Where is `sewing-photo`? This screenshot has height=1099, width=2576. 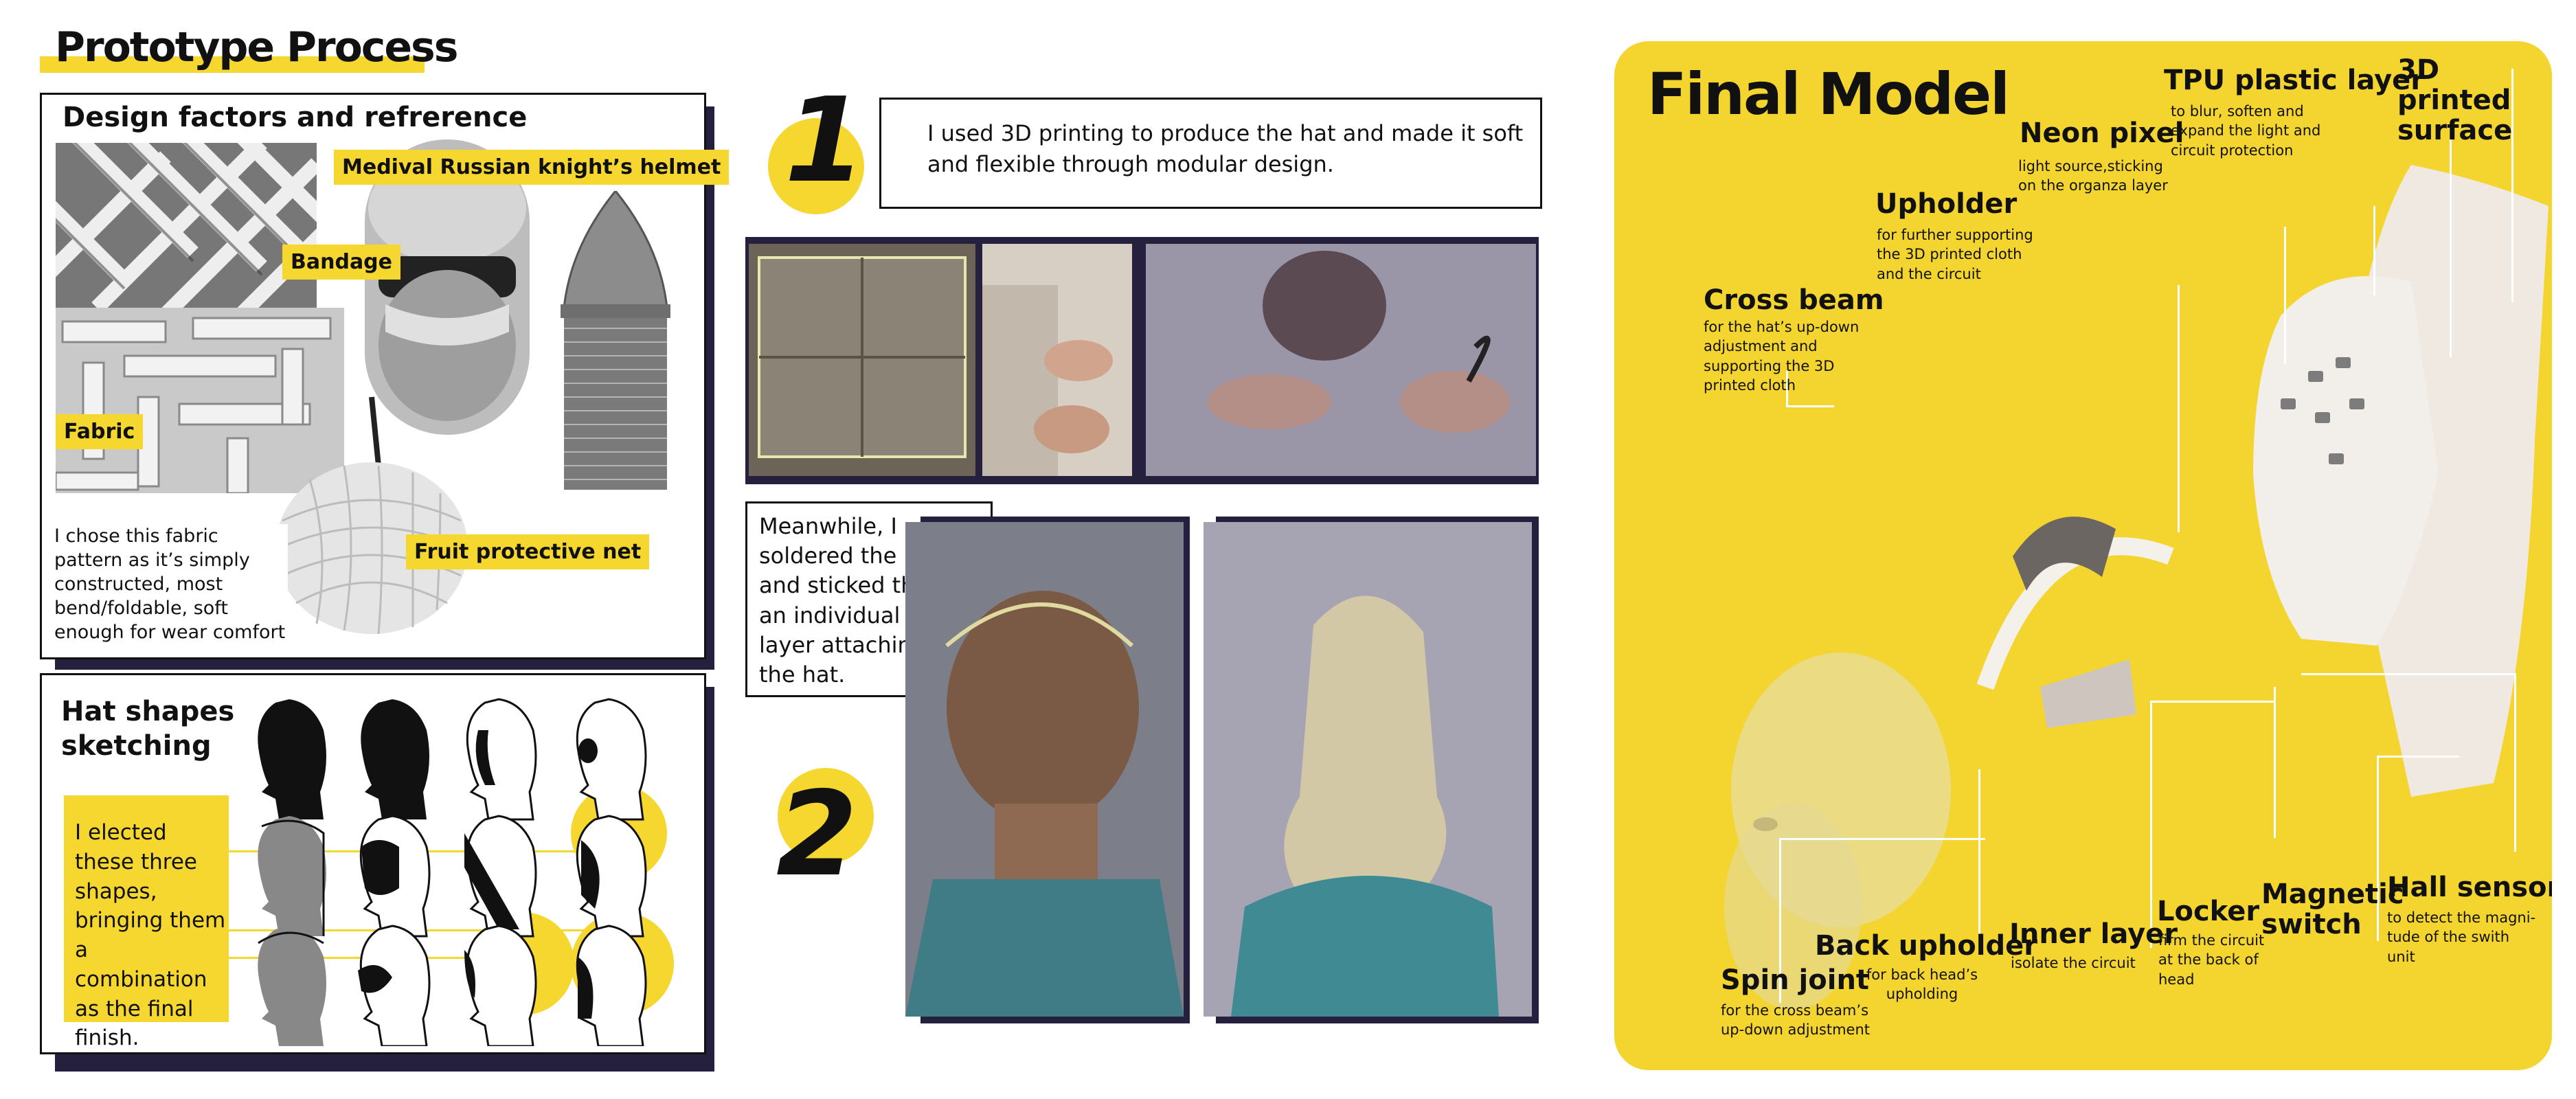 sewing-photo is located at coordinates (1057, 360).